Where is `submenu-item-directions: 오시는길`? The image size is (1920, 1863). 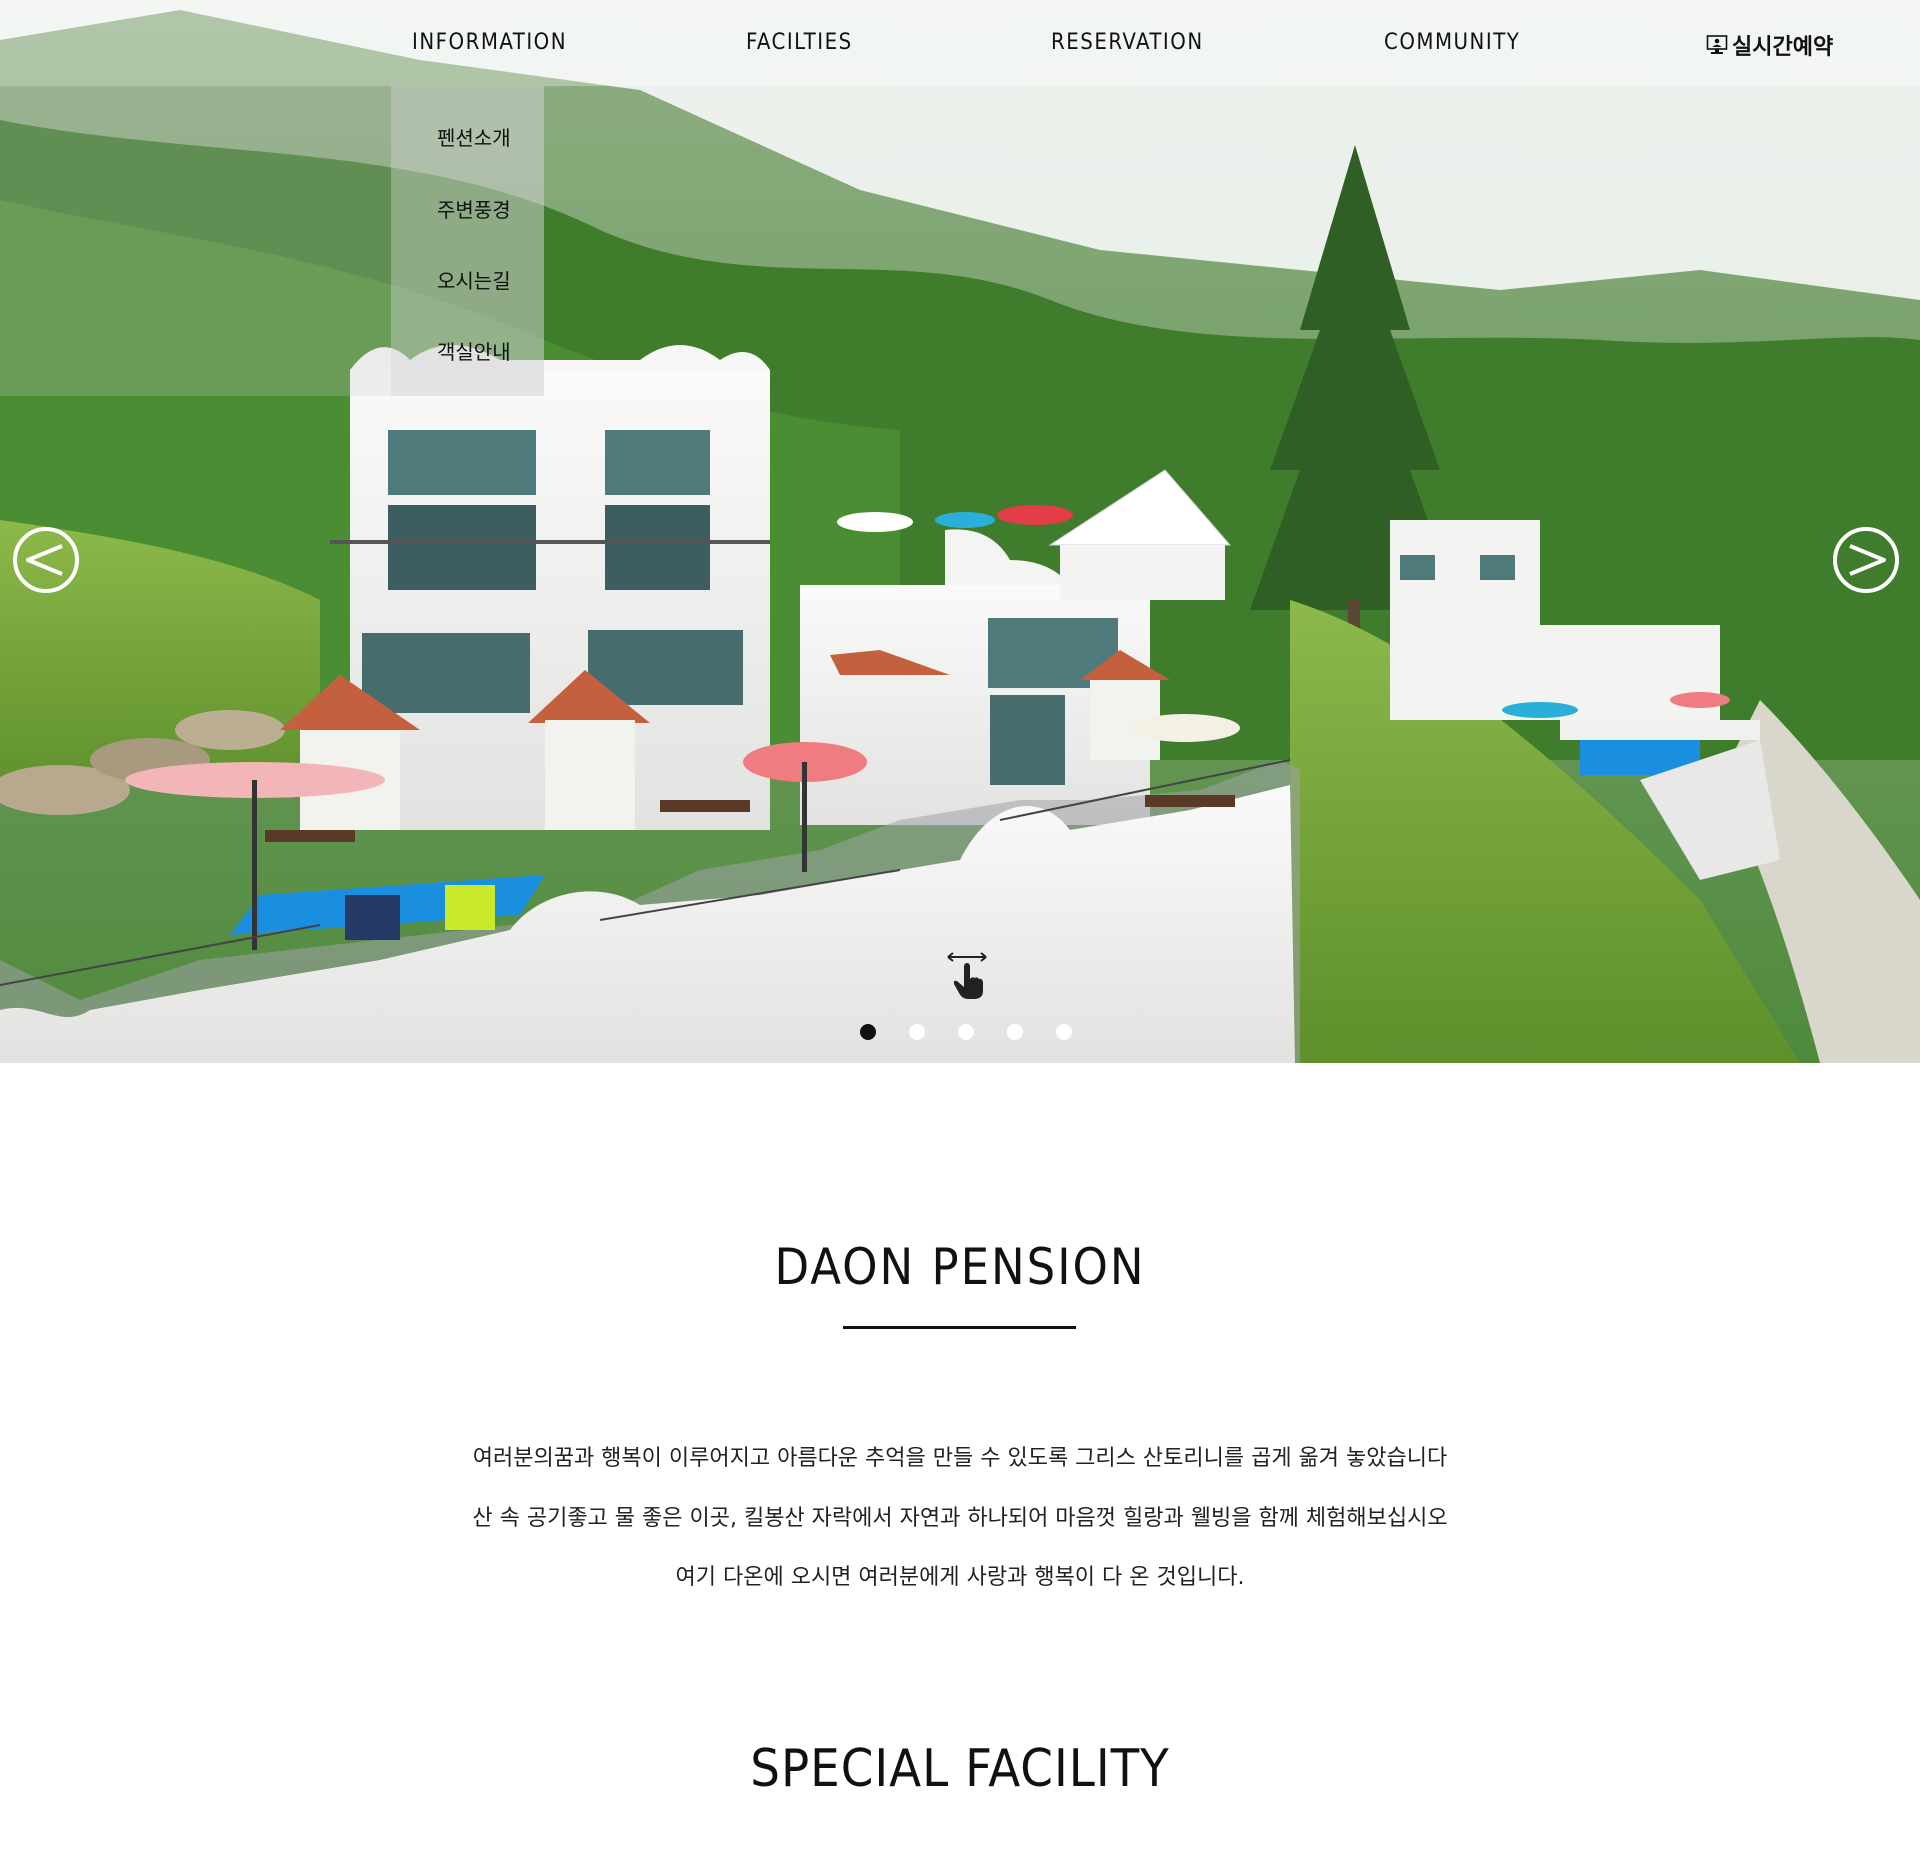 submenu-item-directions: 오시는길 is located at coordinates (474, 279).